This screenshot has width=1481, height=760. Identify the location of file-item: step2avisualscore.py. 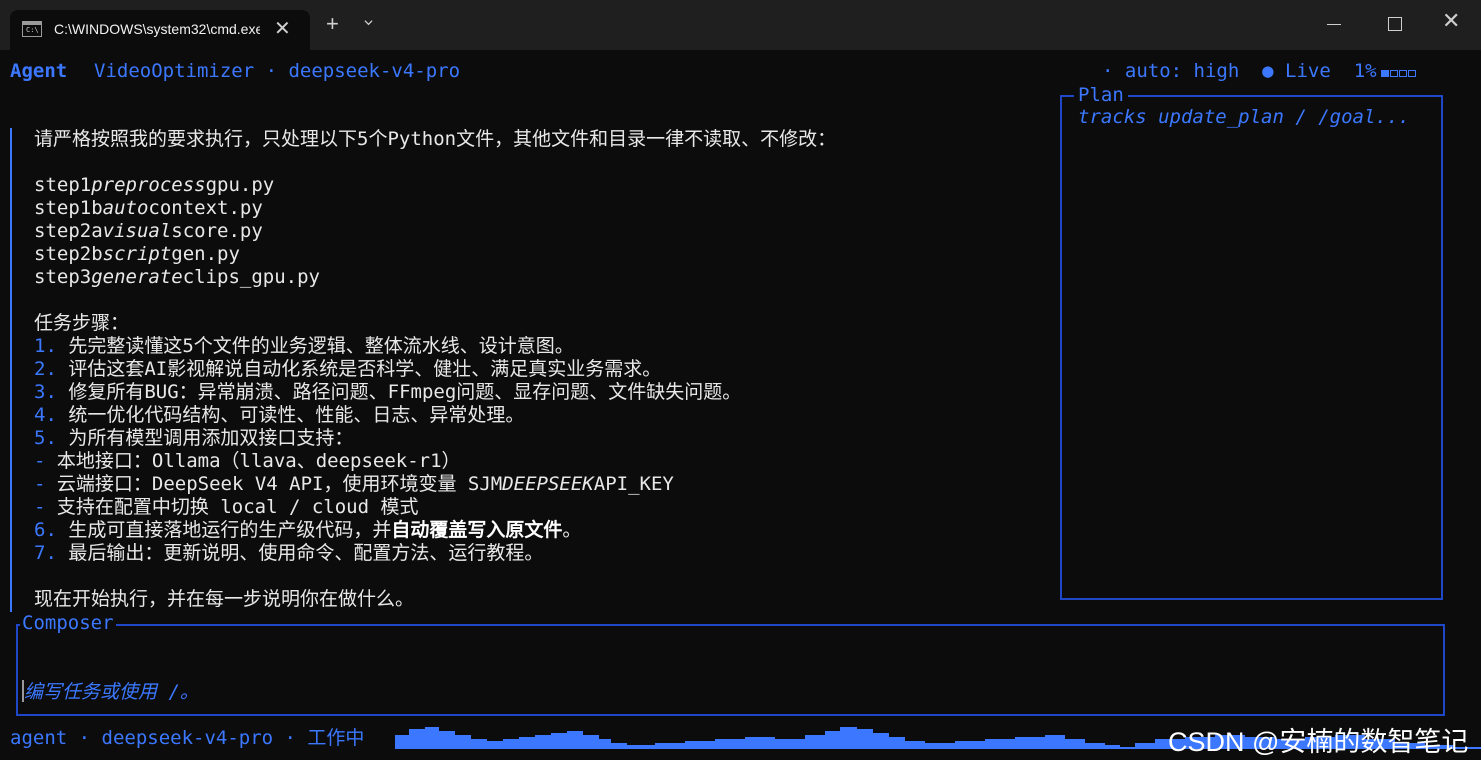
(148, 231).